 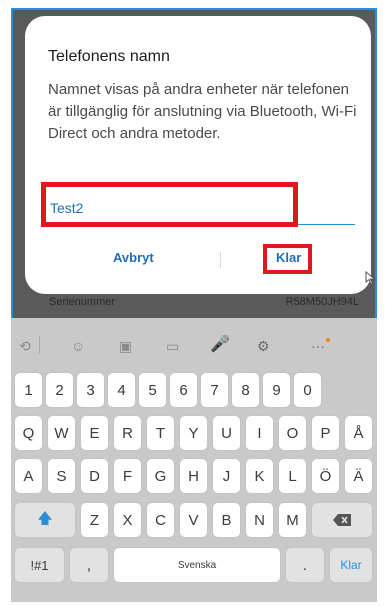 I want to click on serial-number-value: R58M50JH94L, so click(x=322, y=302).